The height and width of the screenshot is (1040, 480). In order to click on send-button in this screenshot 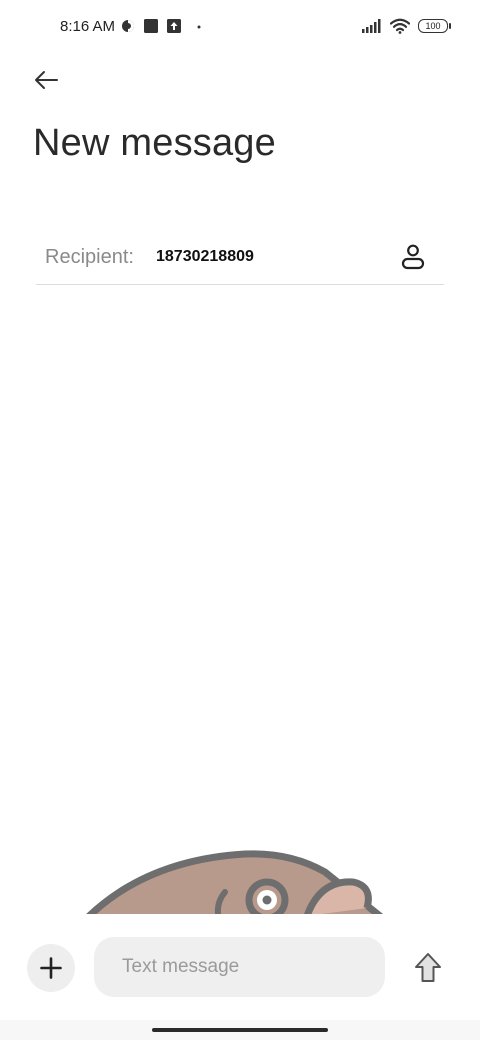, I will do `click(428, 968)`.